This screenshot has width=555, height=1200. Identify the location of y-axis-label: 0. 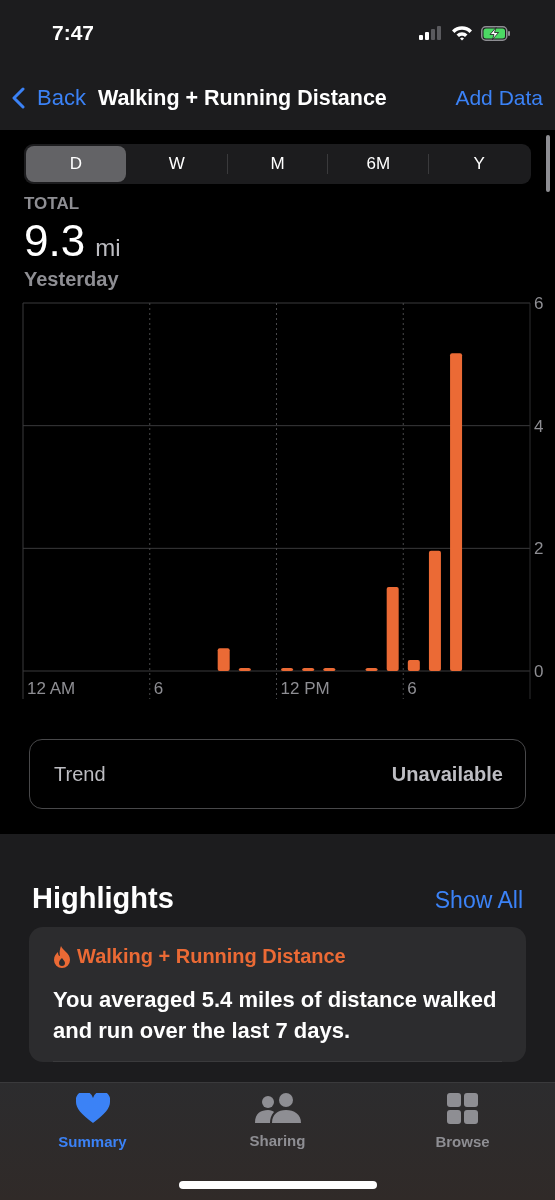
(539, 671).